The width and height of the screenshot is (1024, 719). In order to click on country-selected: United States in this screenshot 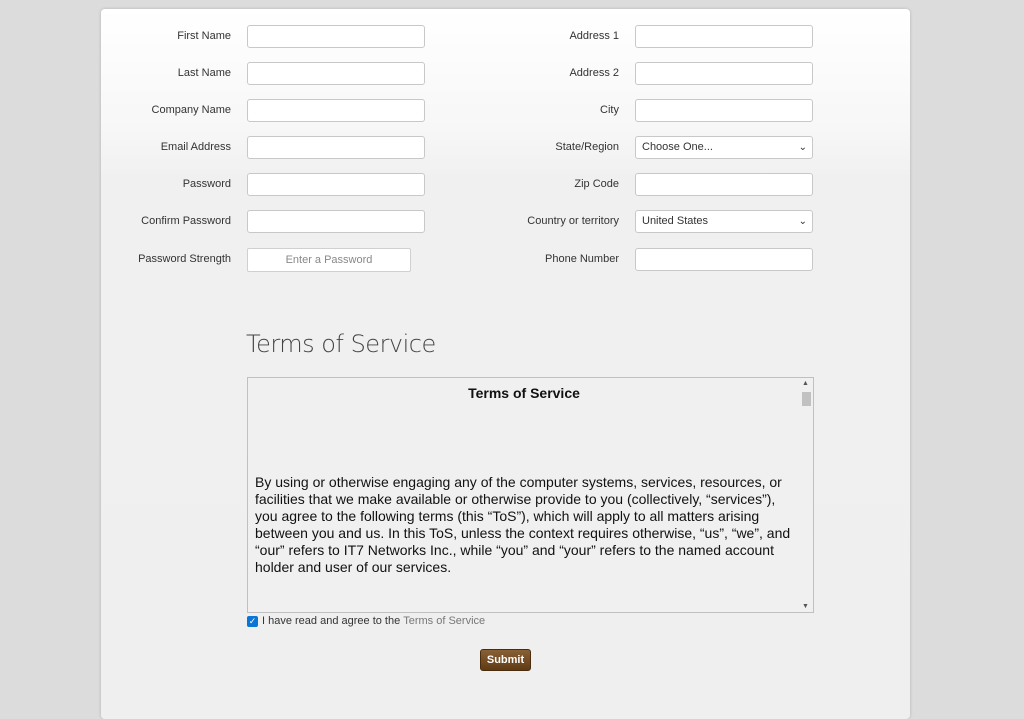, I will do `click(675, 221)`.